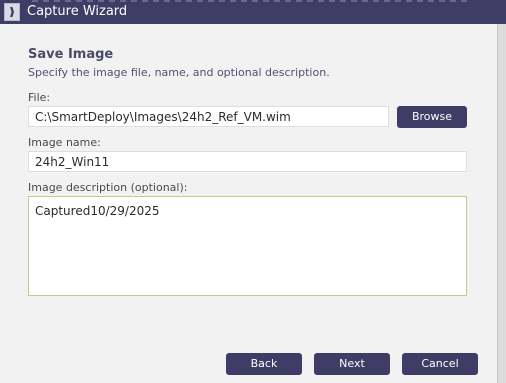  I want to click on cancel-button: Cancel, so click(440, 364).